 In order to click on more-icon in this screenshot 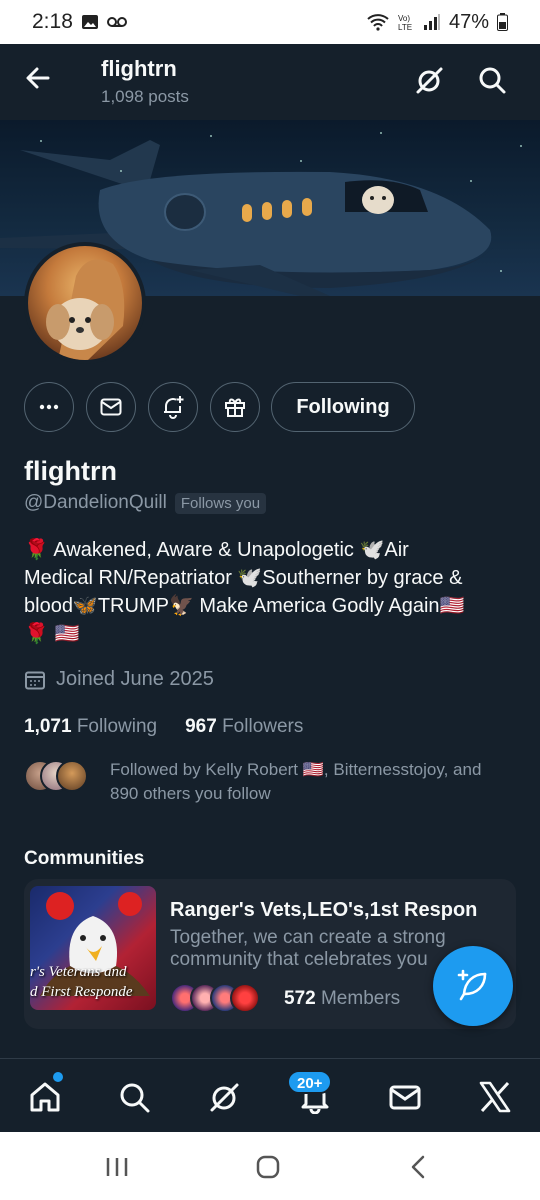, I will do `click(49, 407)`.